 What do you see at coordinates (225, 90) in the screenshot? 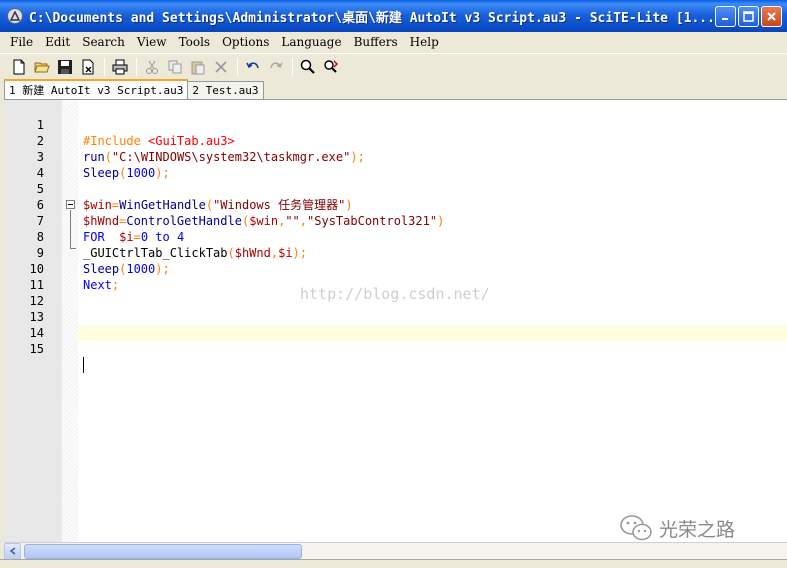
I see `tab-test-au3: 2 Test.au3` at bounding box center [225, 90].